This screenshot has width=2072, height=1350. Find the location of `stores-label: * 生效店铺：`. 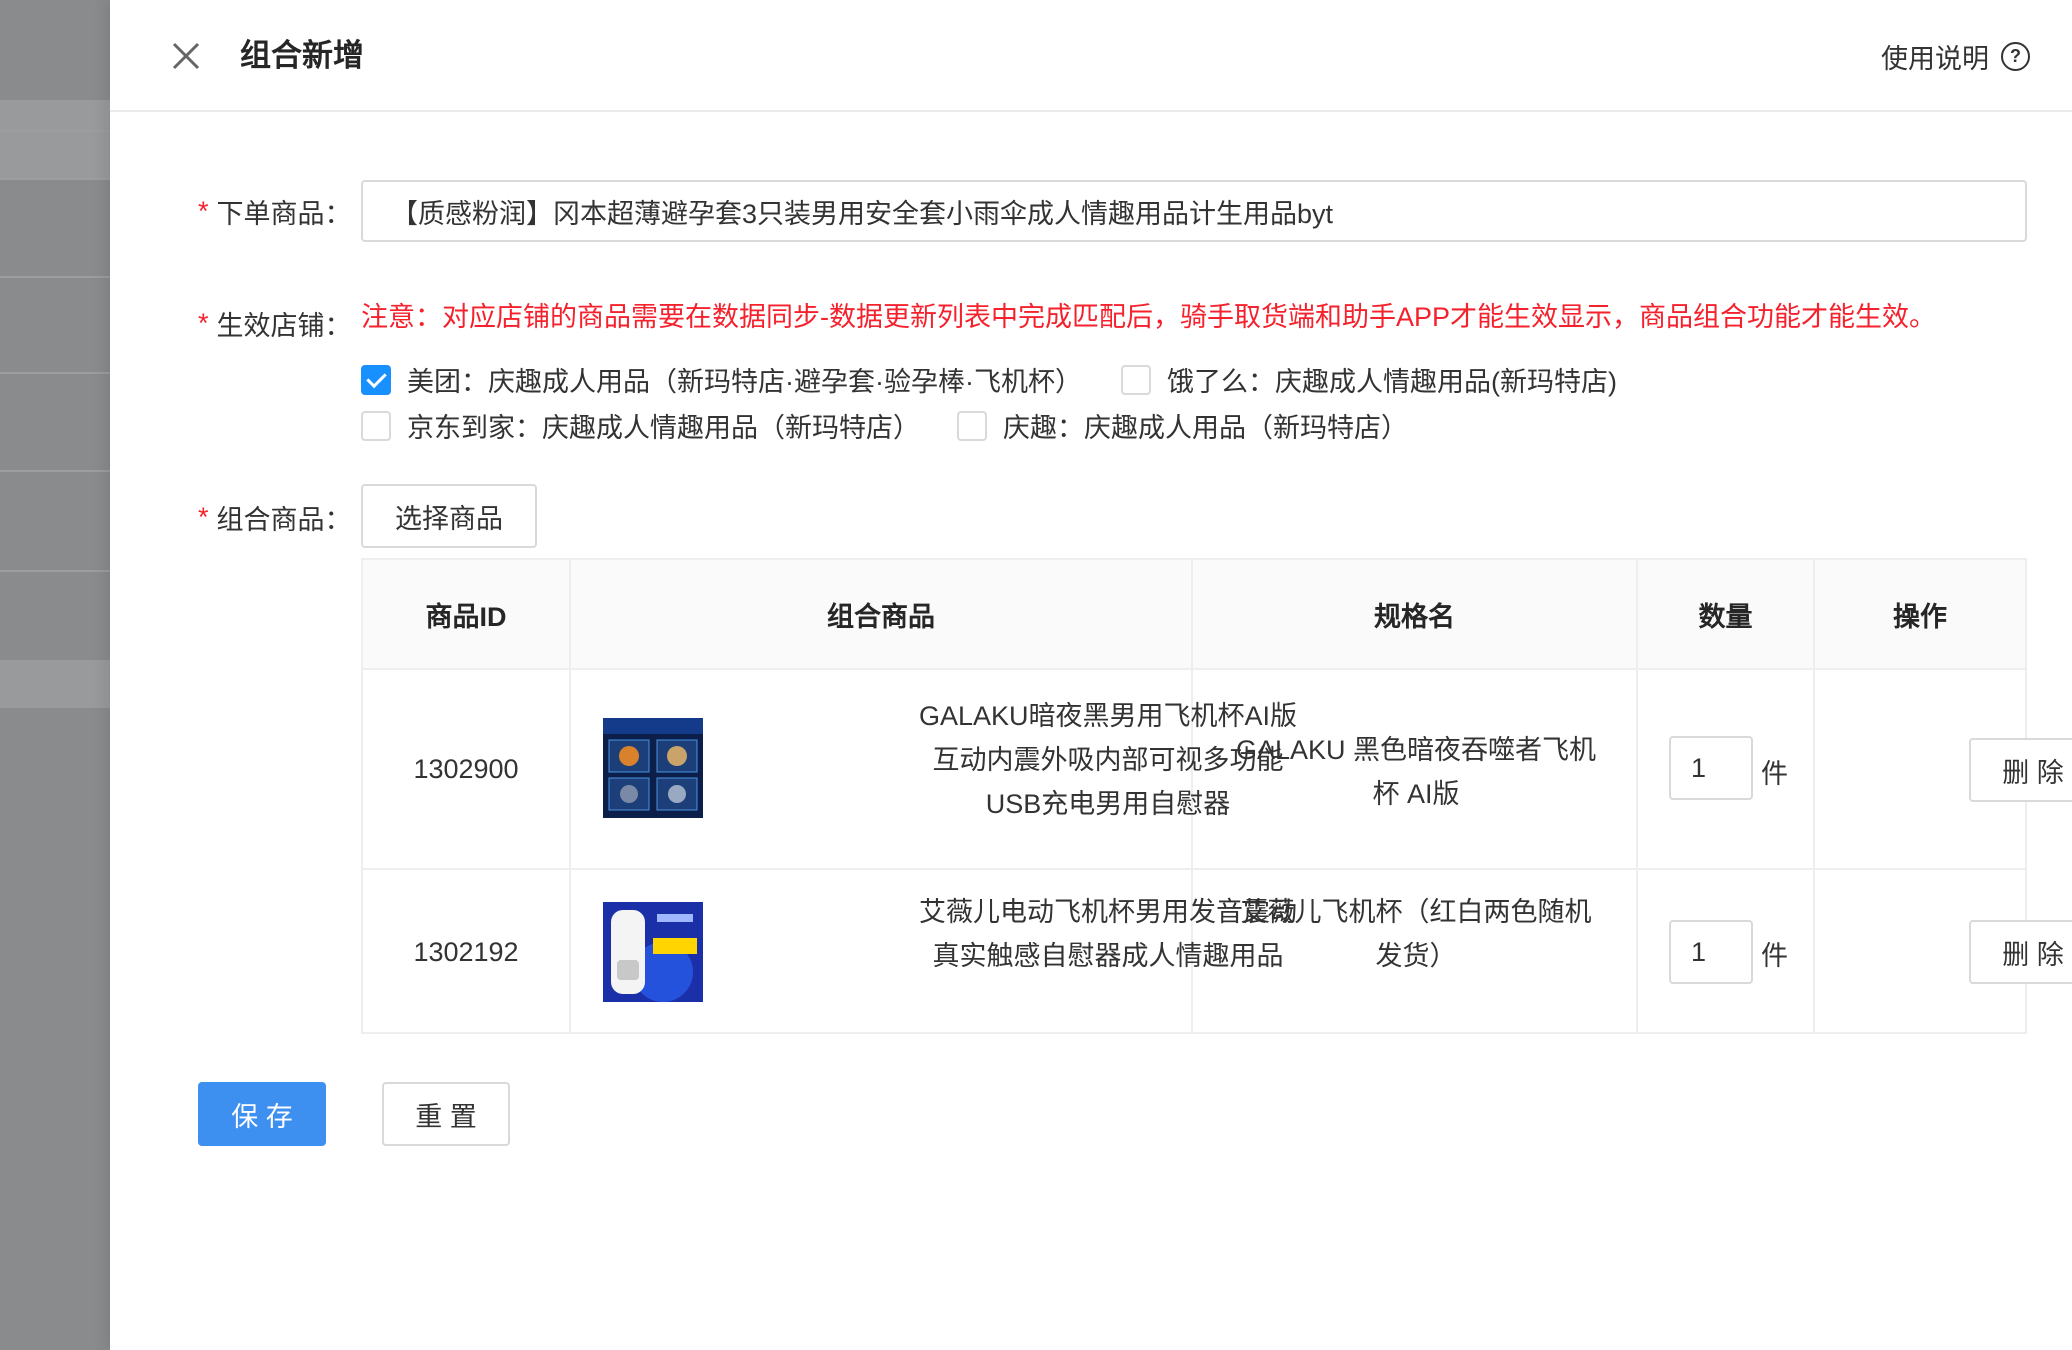

stores-label: * 生效店铺： is located at coordinates (283, 323).